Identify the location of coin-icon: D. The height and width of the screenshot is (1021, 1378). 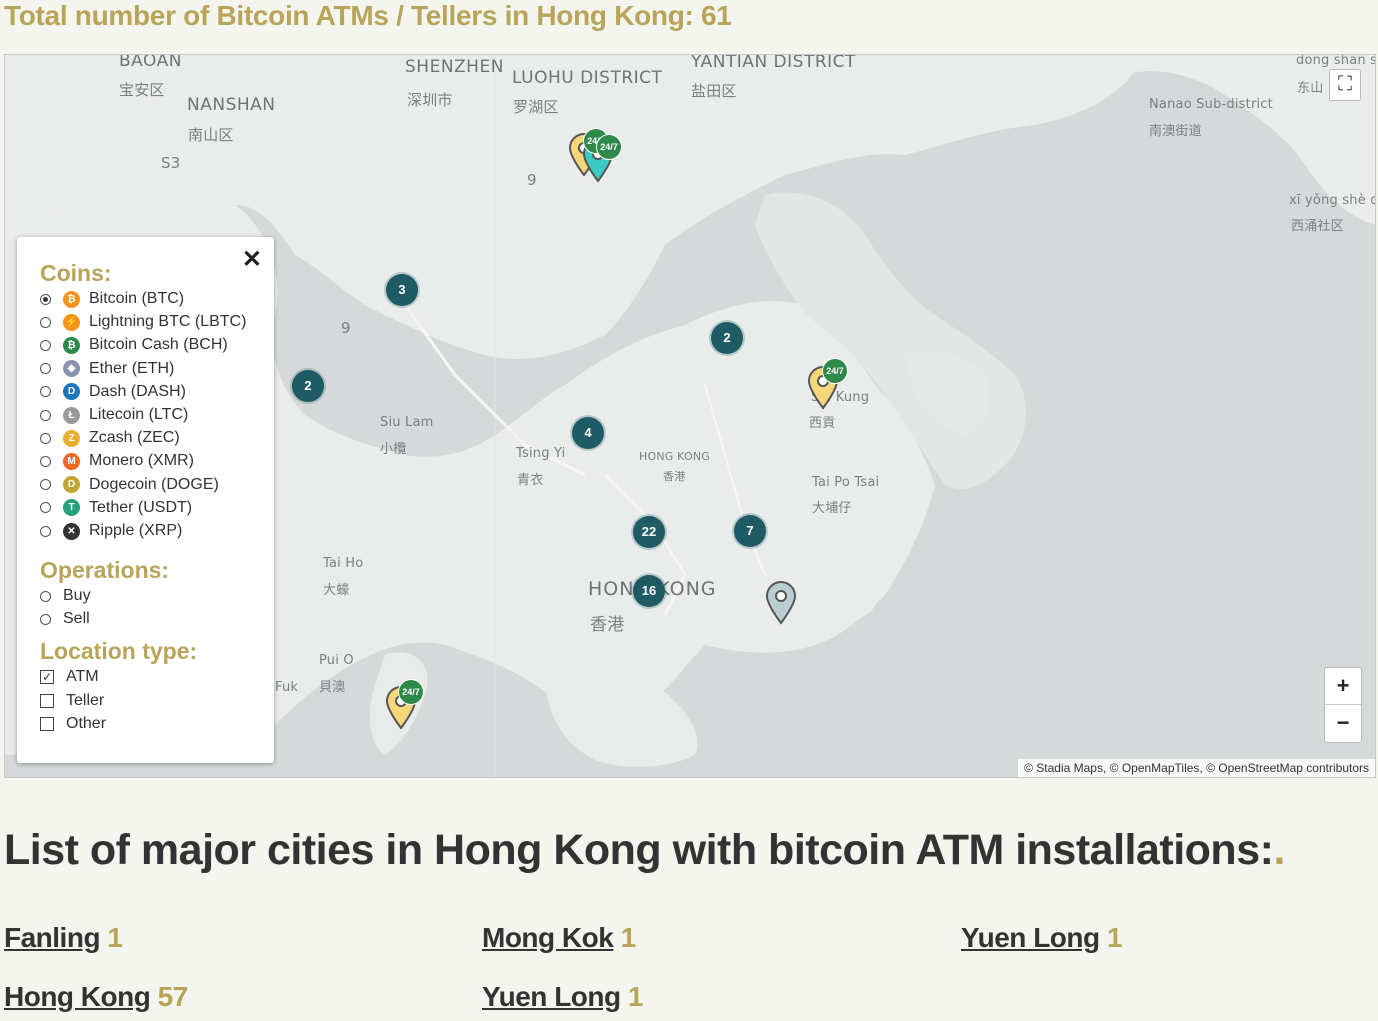
(71, 485).